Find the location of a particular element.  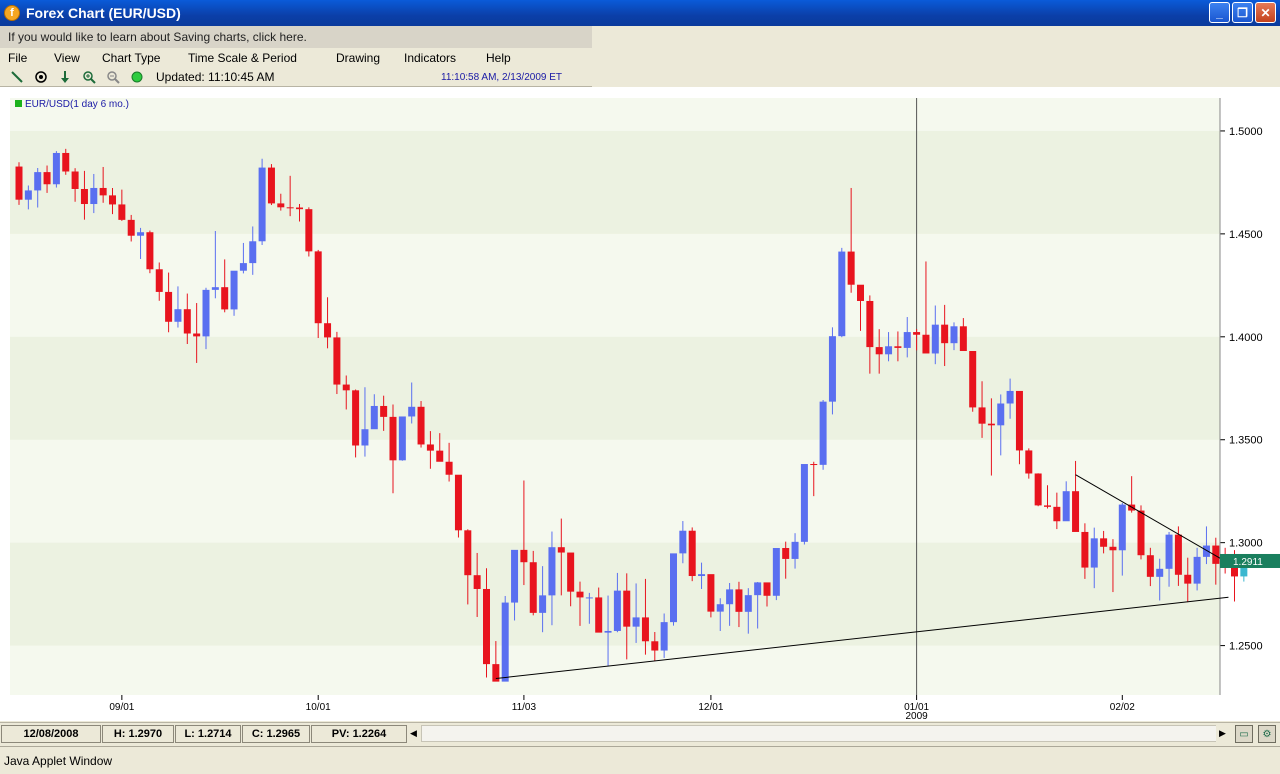

app-logo-icon: f is located at coordinates (12, 13).